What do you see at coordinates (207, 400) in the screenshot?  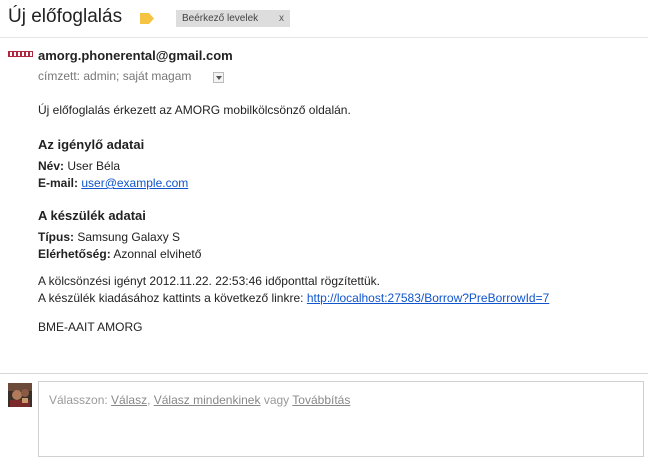 I see `reply-all-link: Válasz mindenkinek` at bounding box center [207, 400].